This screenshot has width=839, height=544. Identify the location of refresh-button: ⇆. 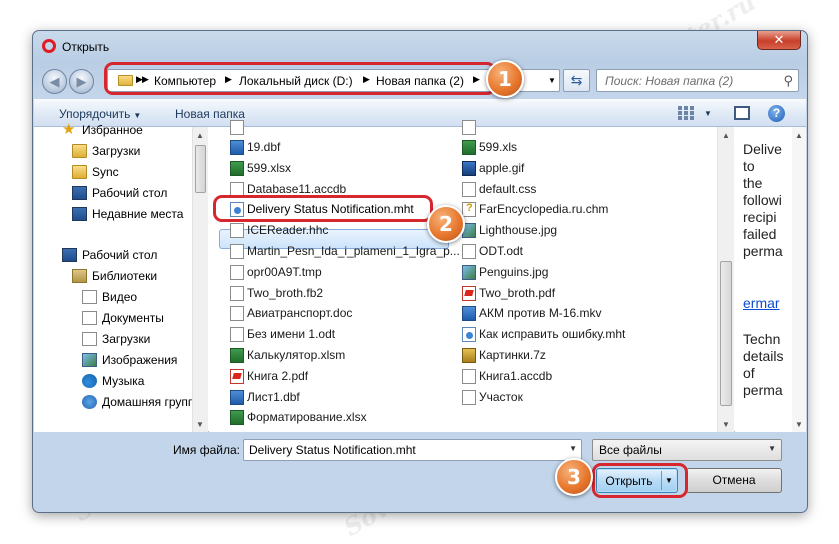
(576, 80).